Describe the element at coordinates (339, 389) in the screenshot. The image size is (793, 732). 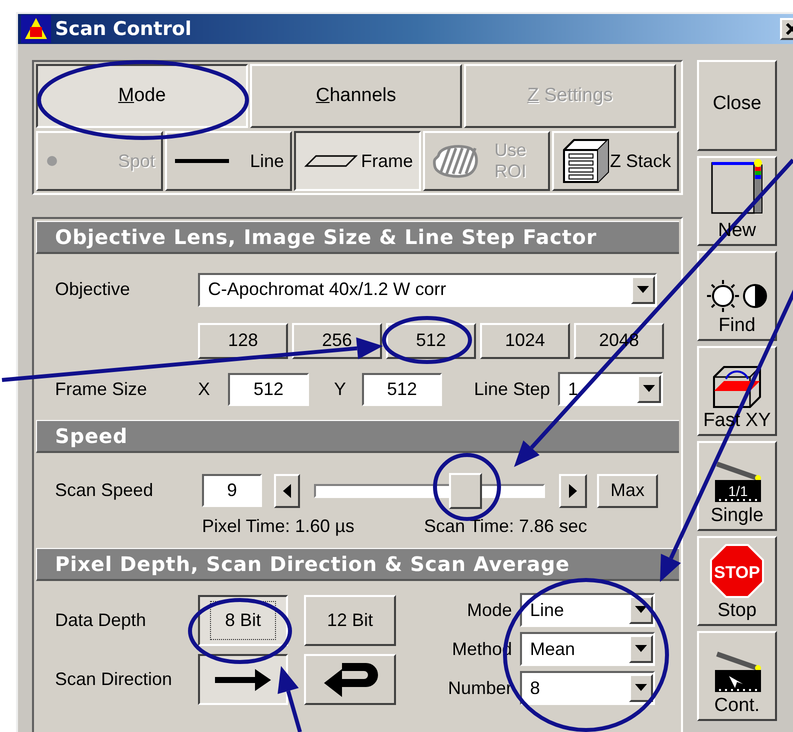
I see `y-label: Y` at that location.